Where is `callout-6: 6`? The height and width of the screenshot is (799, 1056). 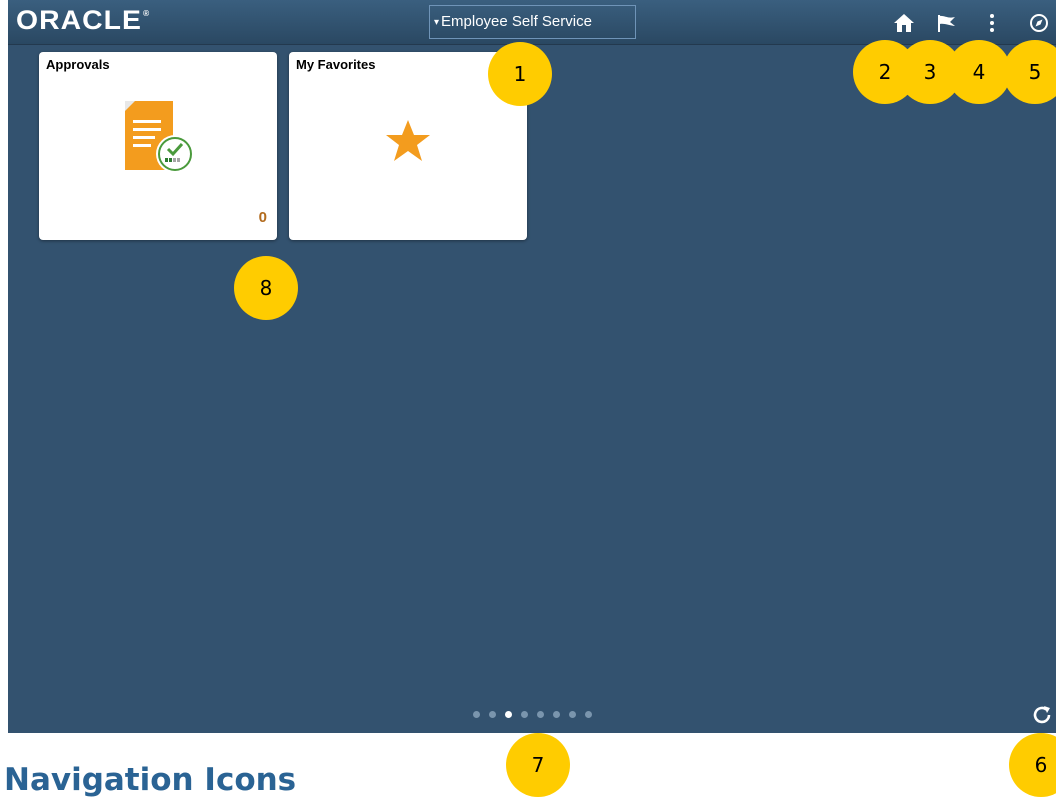
callout-6: 6 is located at coordinates (1032, 765).